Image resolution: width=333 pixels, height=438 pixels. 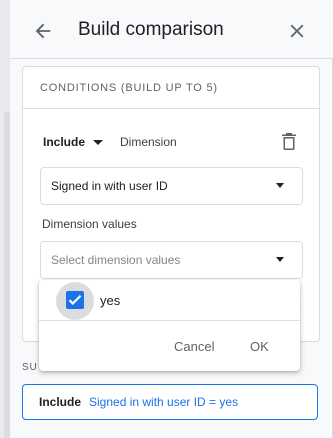 I want to click on comparison-summary: Include Signed in with user ID = yes, so click(x=170, y=402).